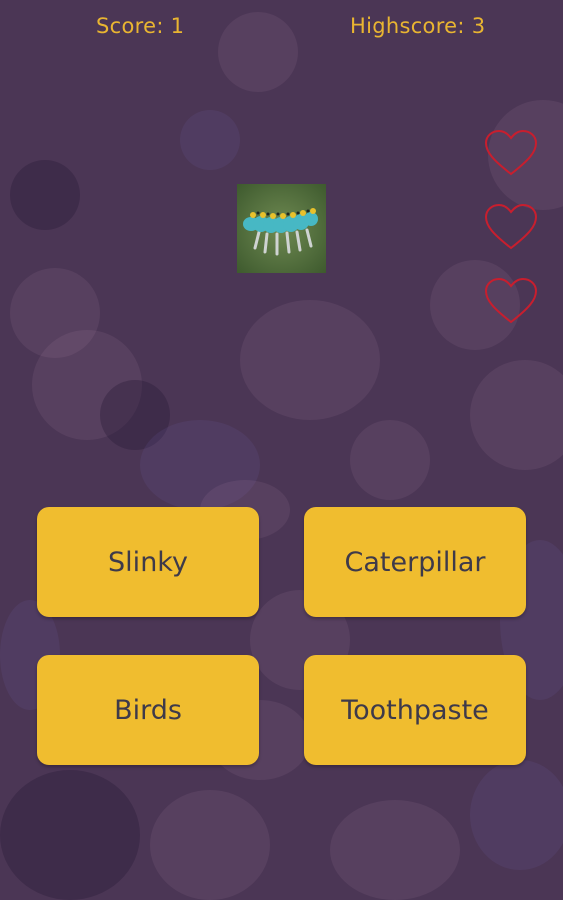 The height and width of the screenshot is (900, 563). I want to click on question-image, so click(281, 228).